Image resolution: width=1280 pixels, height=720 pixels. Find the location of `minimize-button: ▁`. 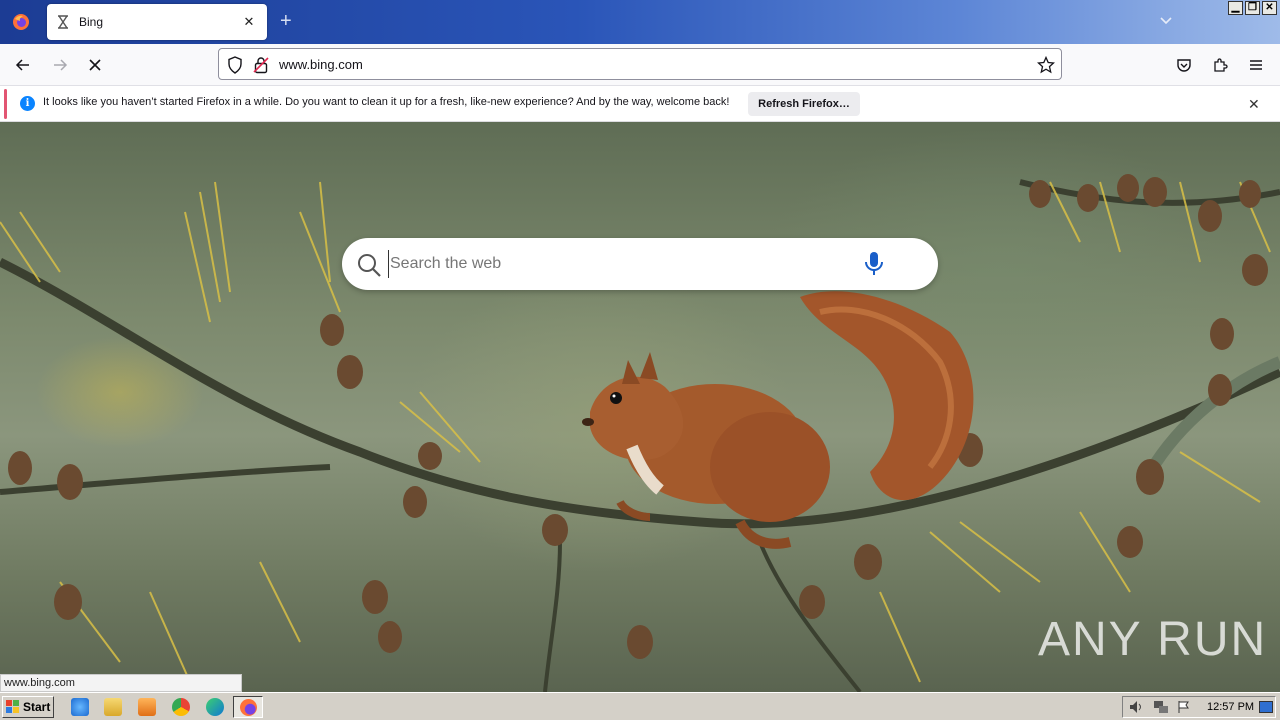

minimize-button: ▁ is located at coordinates (1235, 8).